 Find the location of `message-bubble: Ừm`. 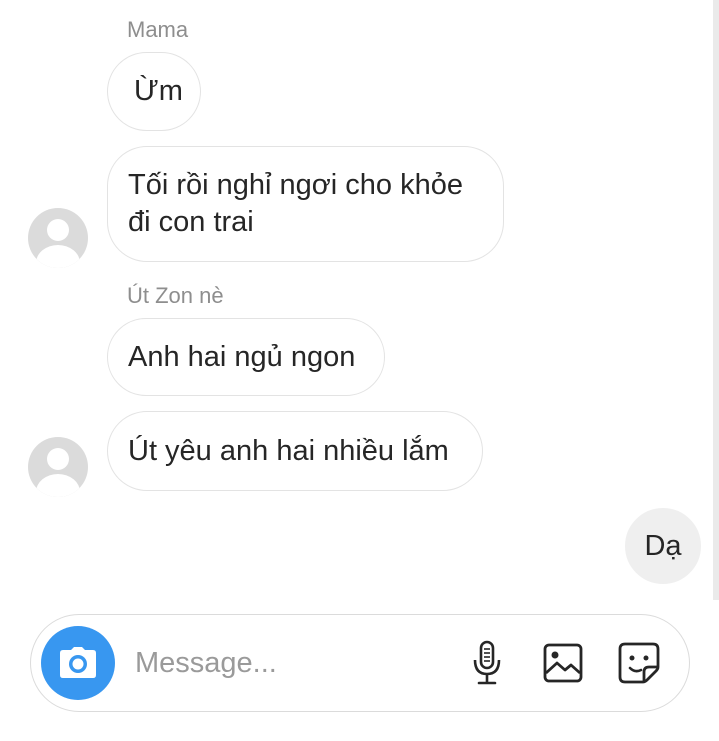

message-bubble: Ừm is located at coordinates (154, 91).